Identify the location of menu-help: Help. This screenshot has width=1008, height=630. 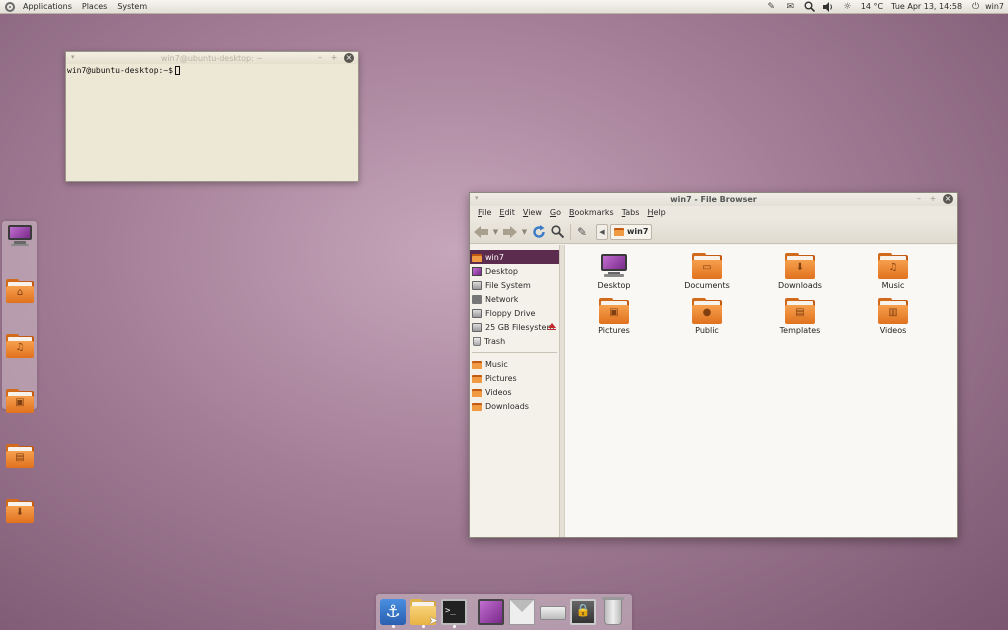
(656, 213).